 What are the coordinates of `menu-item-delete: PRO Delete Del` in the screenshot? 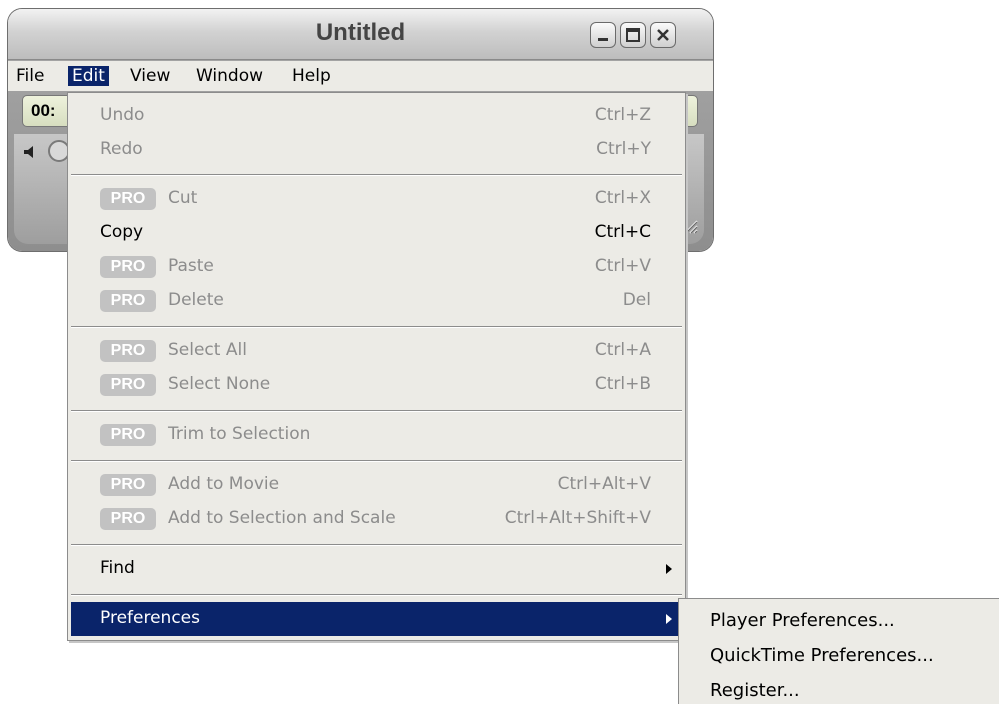 It's located at (376, 301).